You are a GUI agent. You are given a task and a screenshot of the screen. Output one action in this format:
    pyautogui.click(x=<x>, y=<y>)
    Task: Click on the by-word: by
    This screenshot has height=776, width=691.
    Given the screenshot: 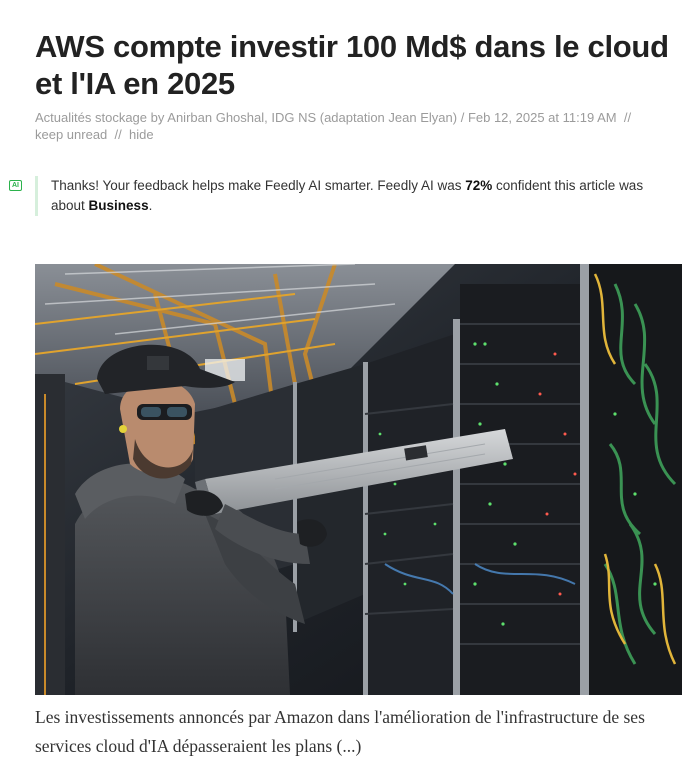 What is the action you would take?
    pyautogui.click(x=157, y=117)
    